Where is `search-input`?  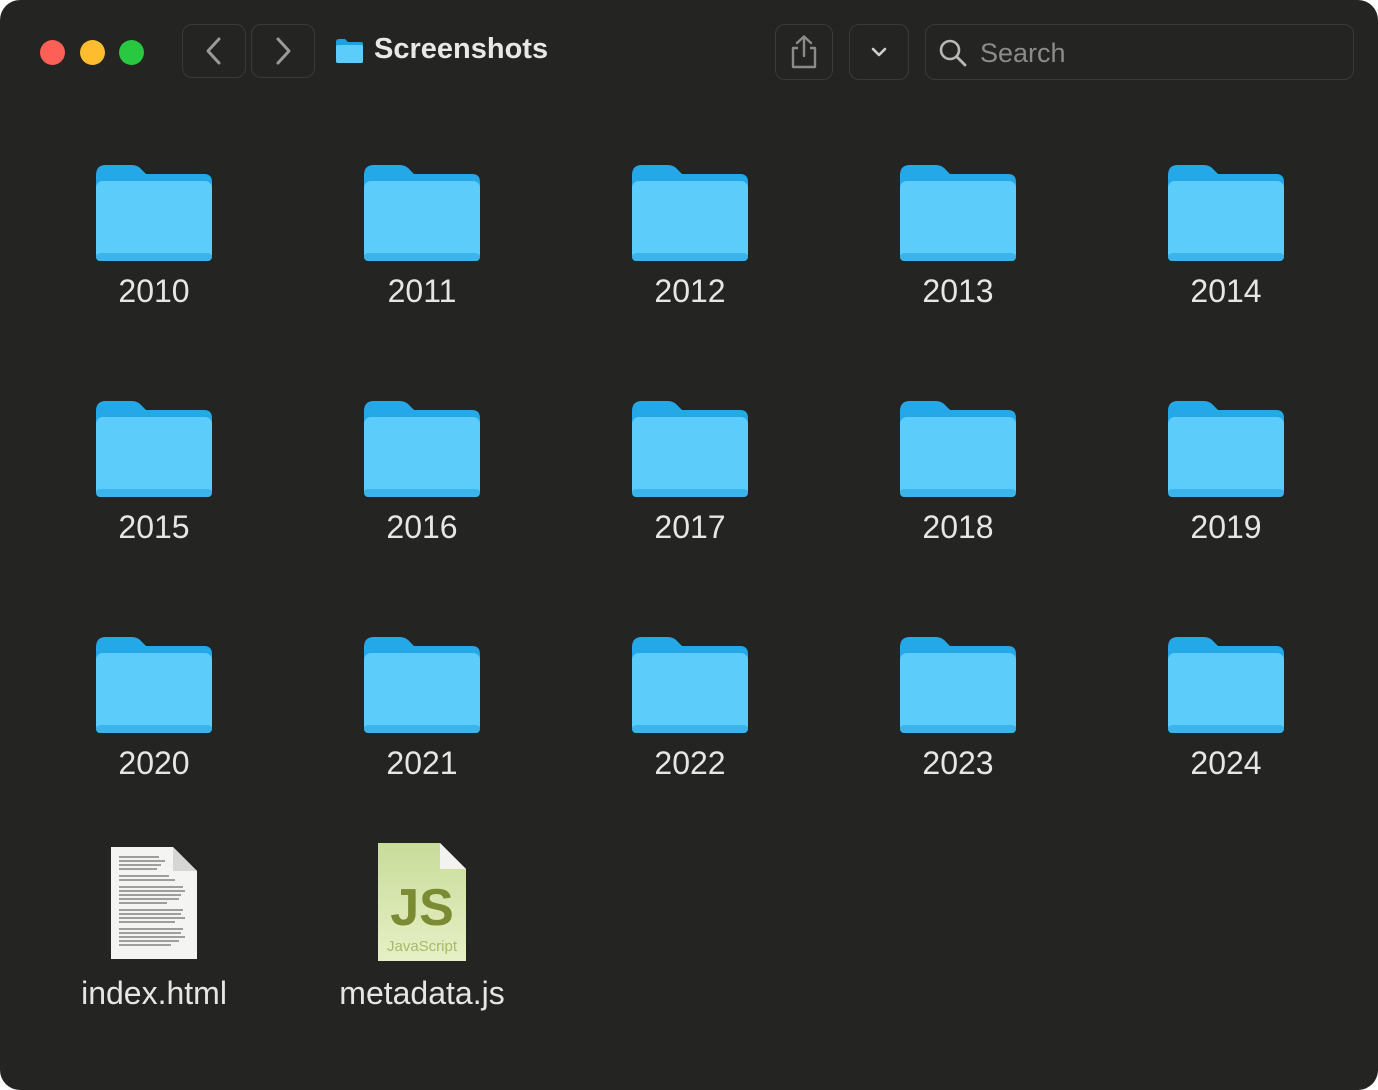
search-input is located at coordinates (1160, 53).